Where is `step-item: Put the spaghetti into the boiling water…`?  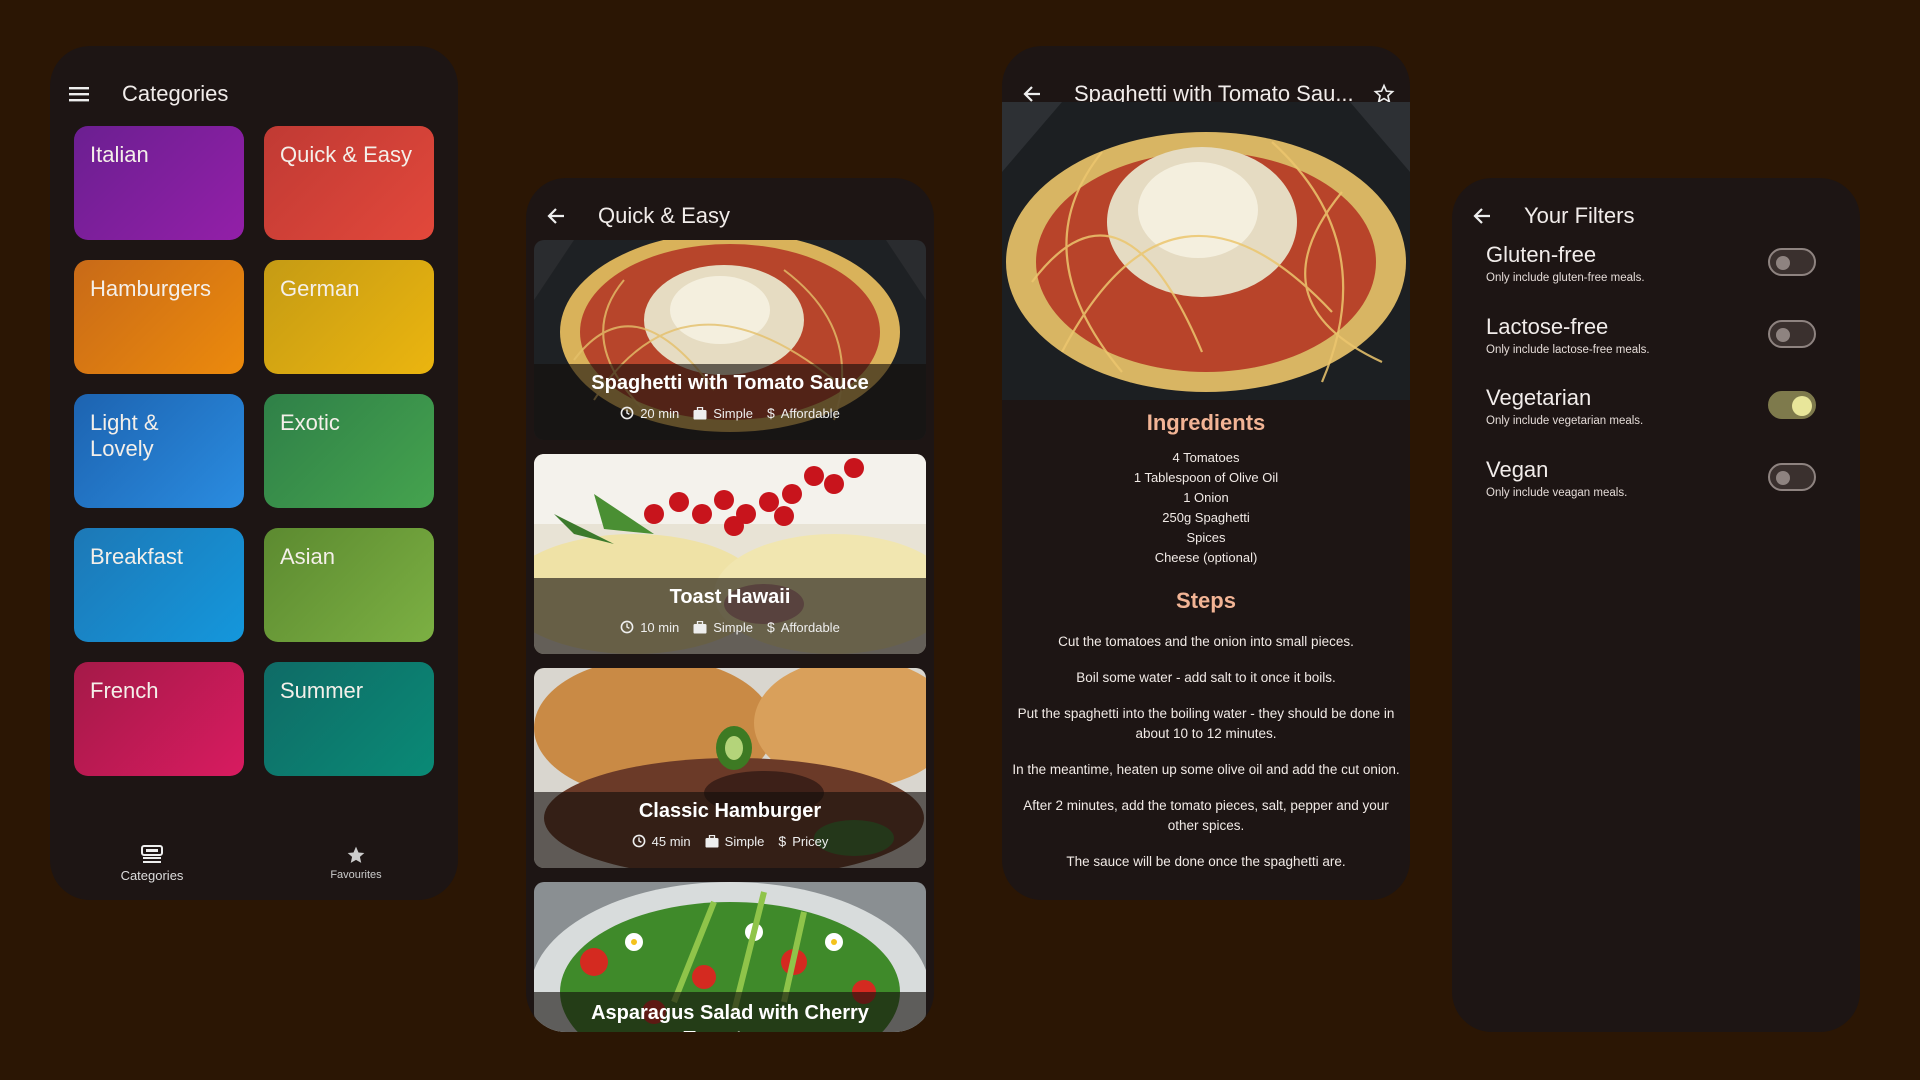 step-item: Put the spaghetti into the boiling water… is located at coordinates (1206, 723).